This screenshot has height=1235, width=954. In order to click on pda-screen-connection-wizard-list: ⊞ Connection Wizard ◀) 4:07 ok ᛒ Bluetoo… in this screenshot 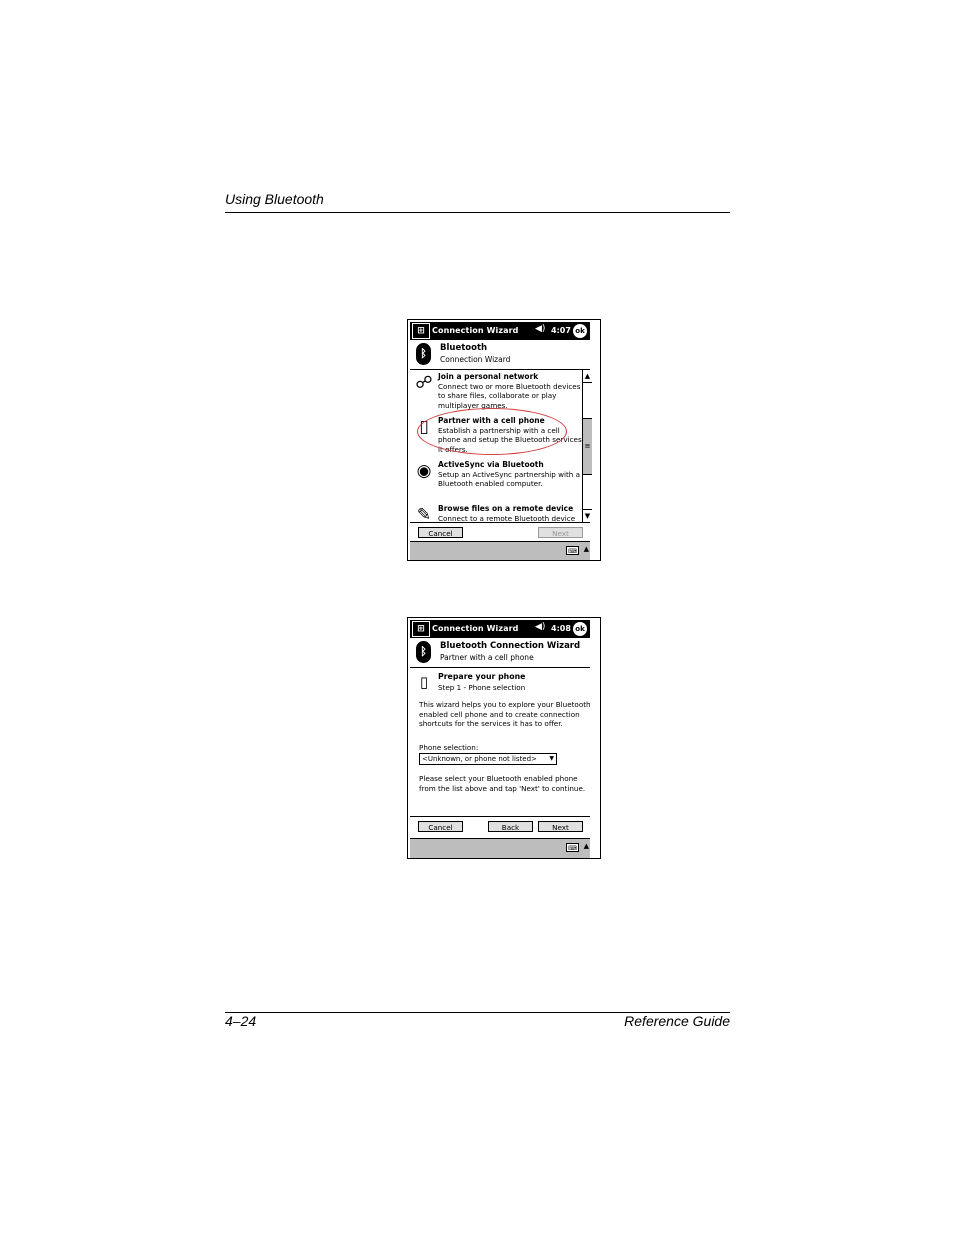, I will do `click(504, 440)`.